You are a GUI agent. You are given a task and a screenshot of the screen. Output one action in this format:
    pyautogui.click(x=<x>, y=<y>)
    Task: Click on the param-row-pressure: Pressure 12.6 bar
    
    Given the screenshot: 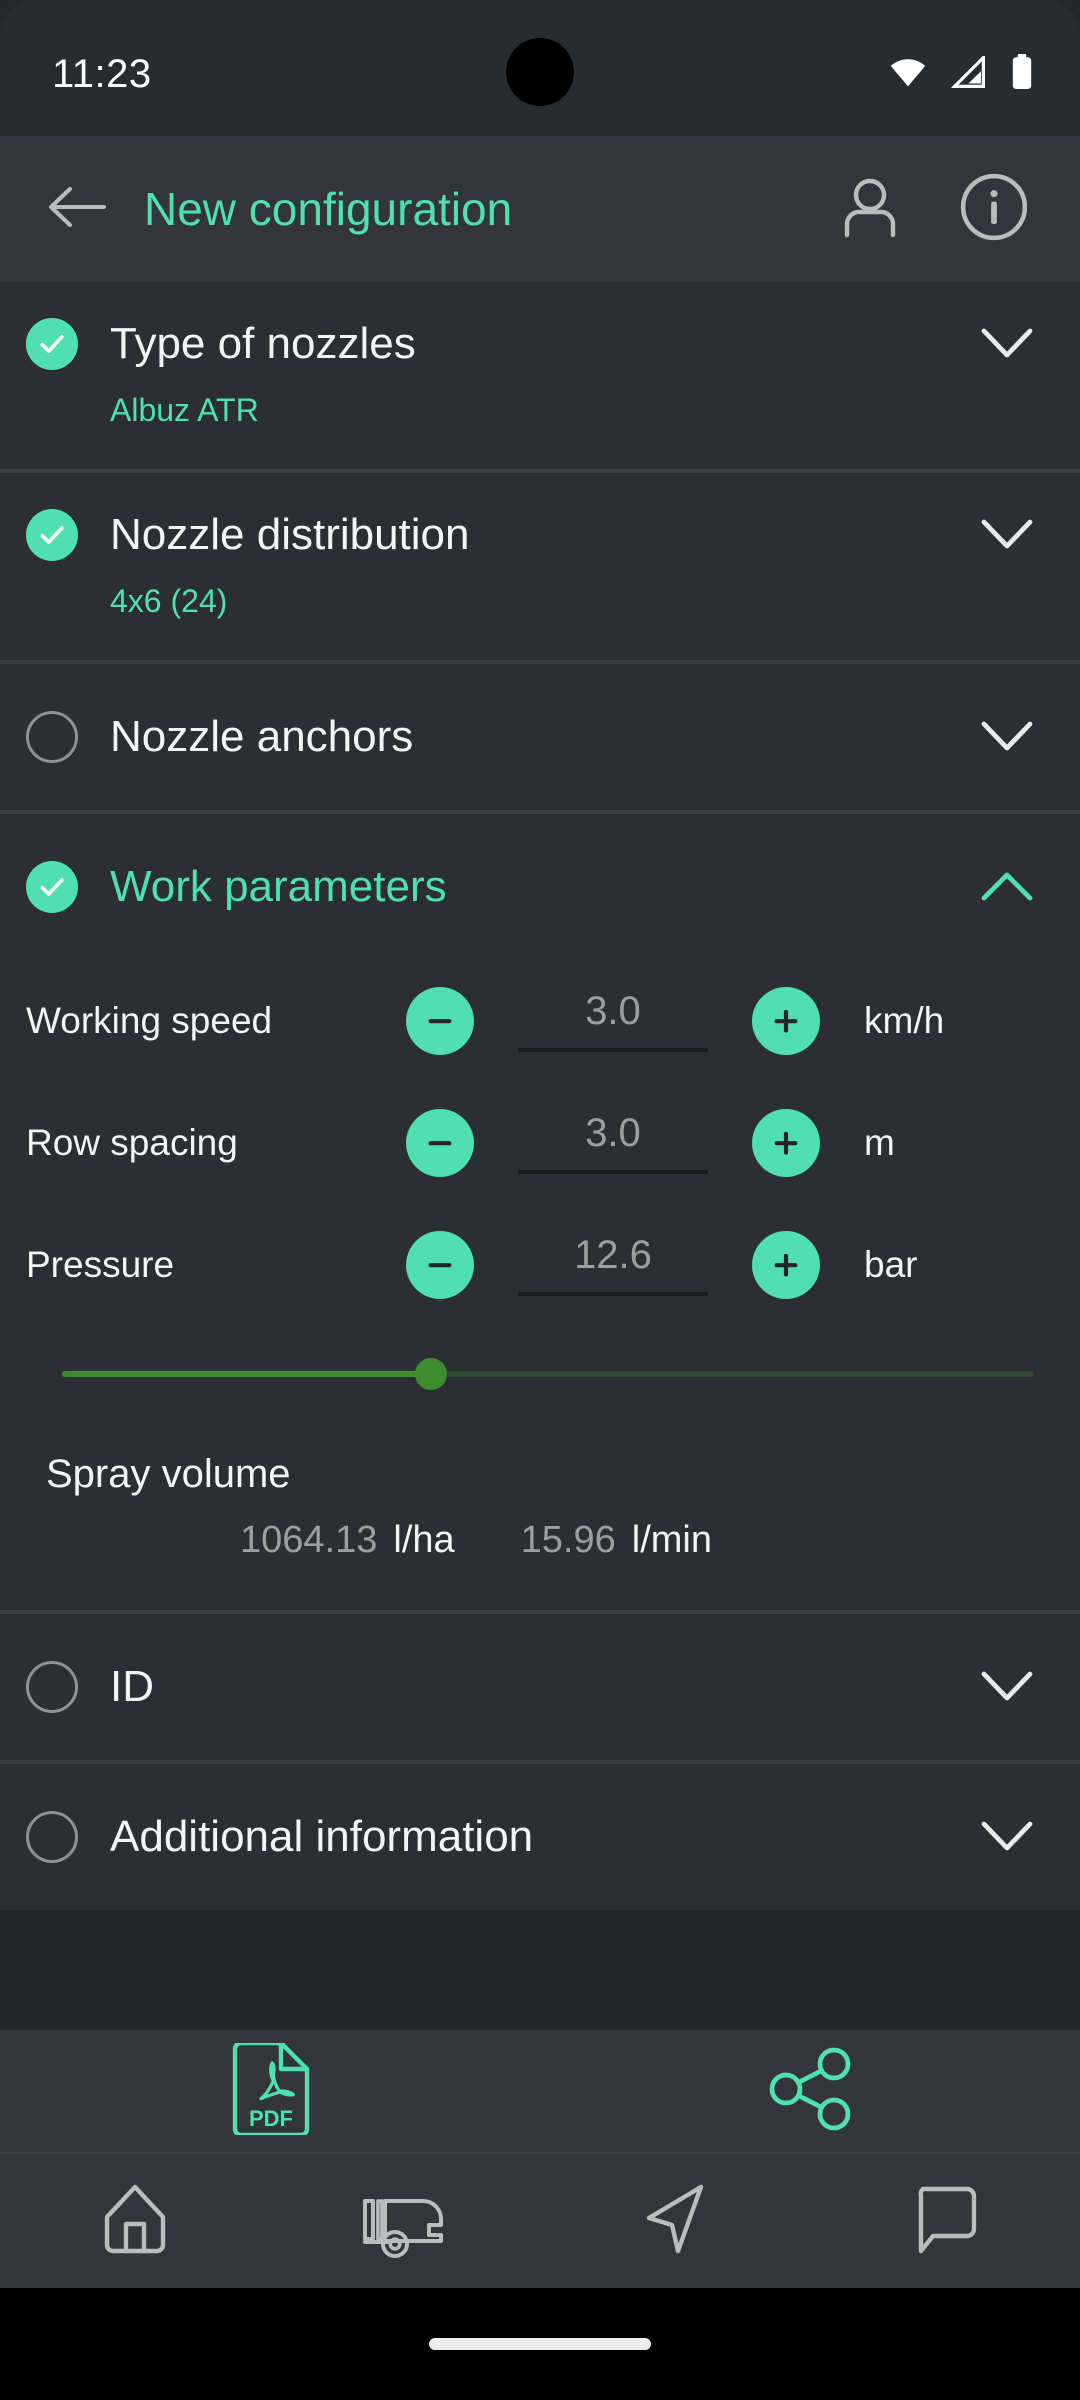 What is the action you would take?
    pyautogui.click(x=540, y=1265)
    